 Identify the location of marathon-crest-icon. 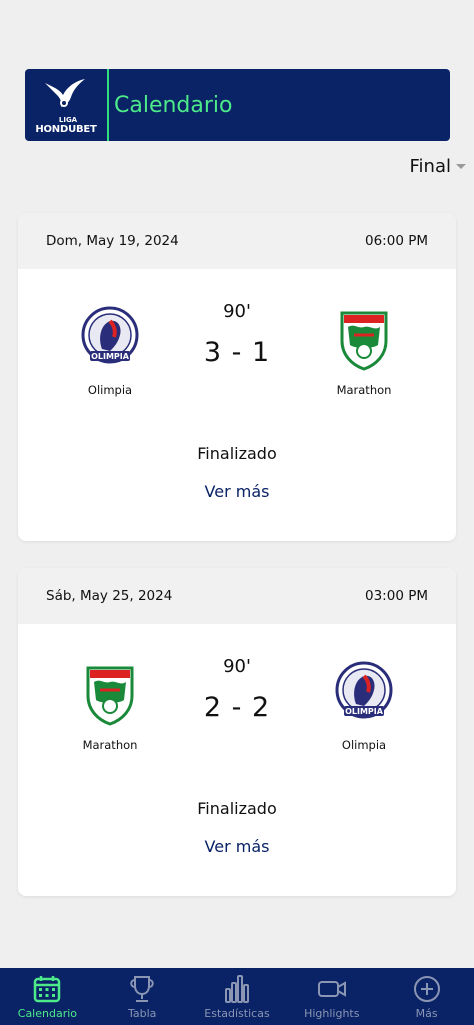
(364, 341).